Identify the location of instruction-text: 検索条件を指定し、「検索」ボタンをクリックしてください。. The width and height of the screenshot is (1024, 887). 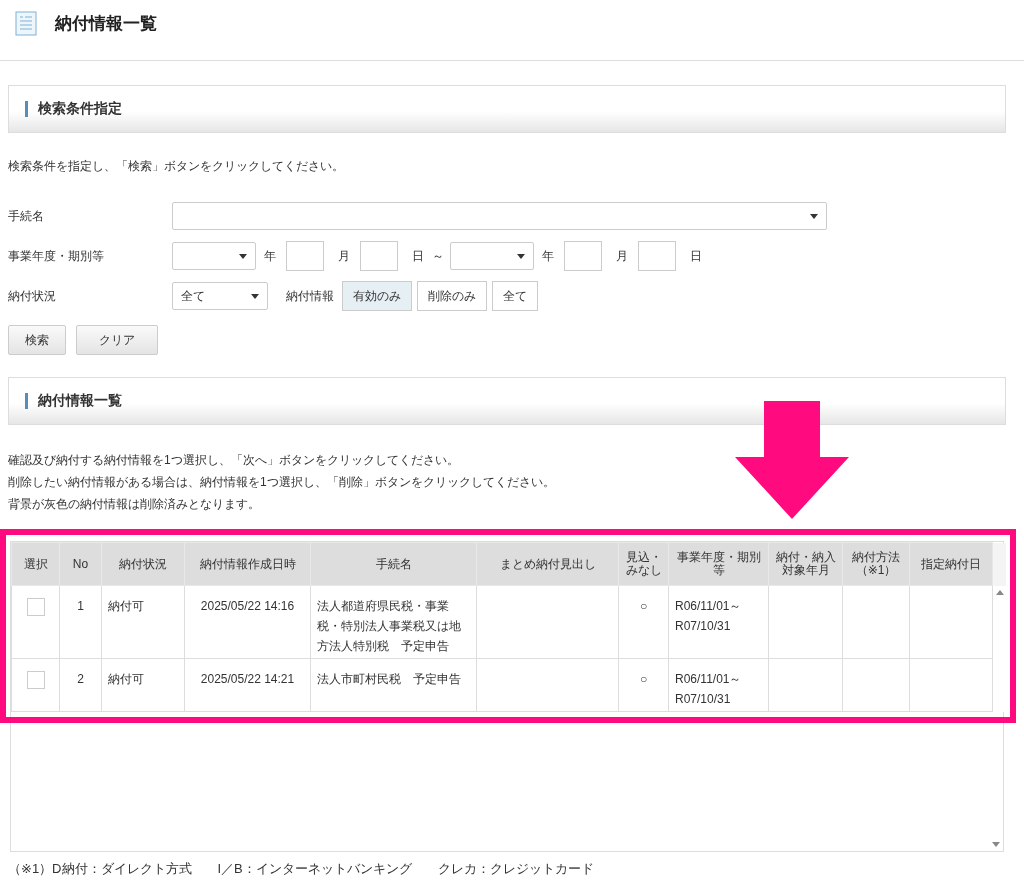
(176, 166).